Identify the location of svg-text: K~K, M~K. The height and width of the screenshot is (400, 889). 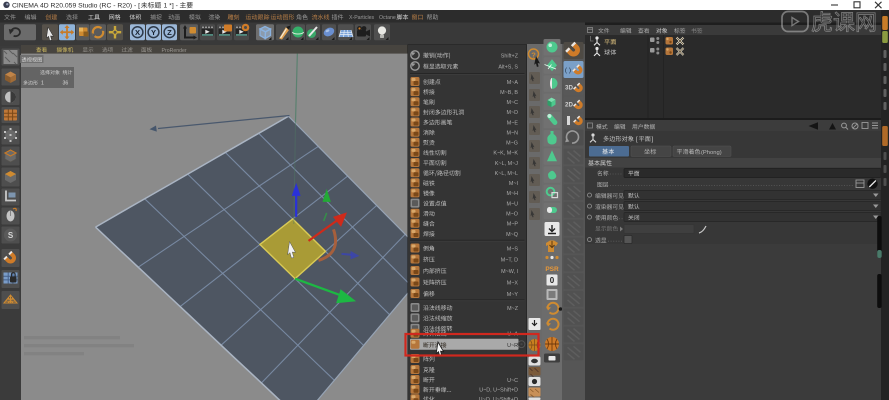
(505, 154).